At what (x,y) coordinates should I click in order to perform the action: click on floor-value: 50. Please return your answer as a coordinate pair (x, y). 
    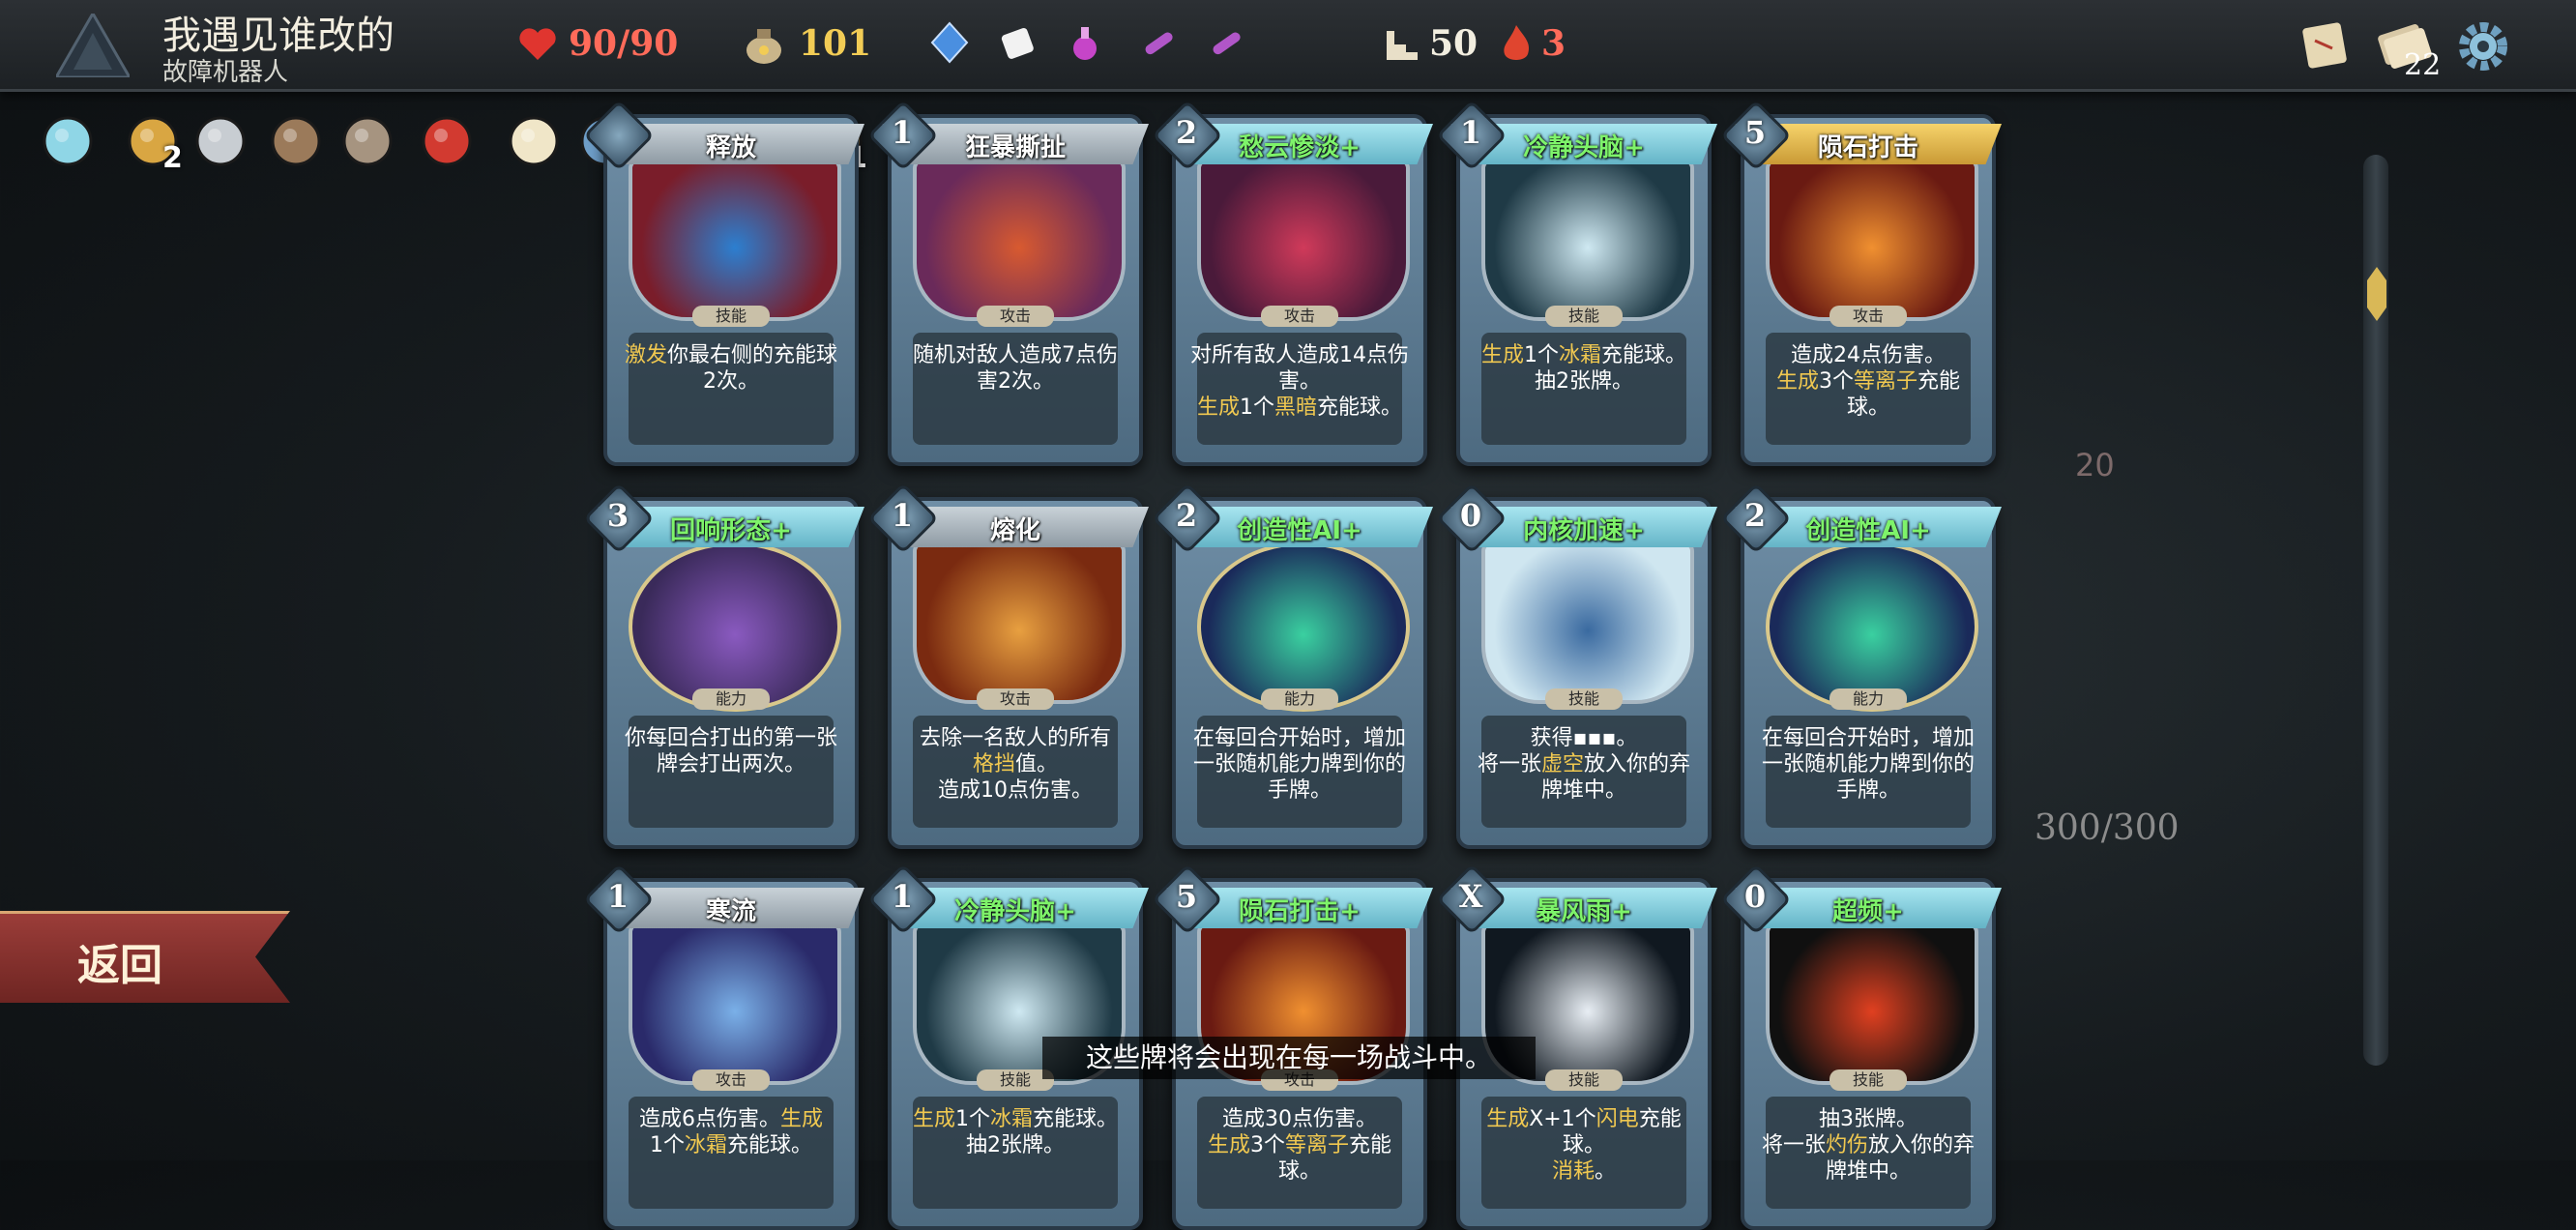
    Looking at the image, I should click on (1453, 43).